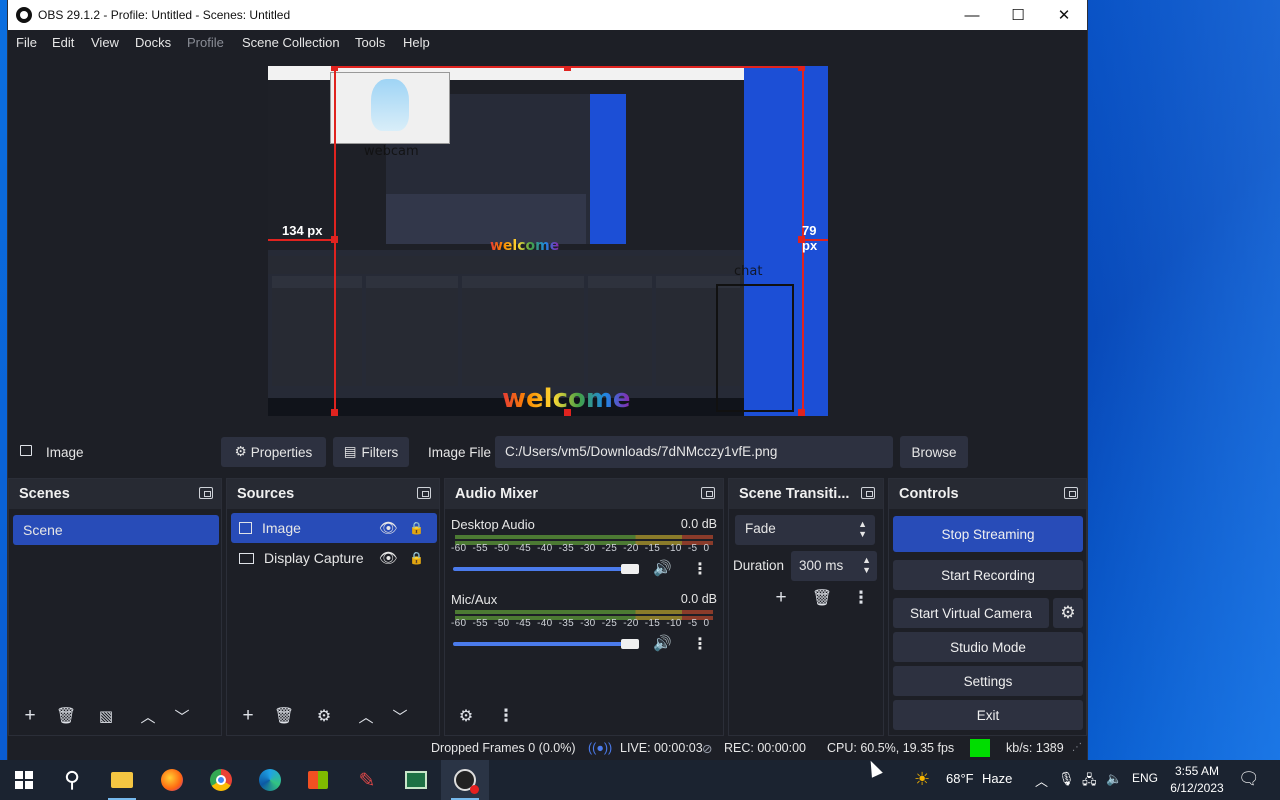  I want to click on store-icon, so click(318, 780).